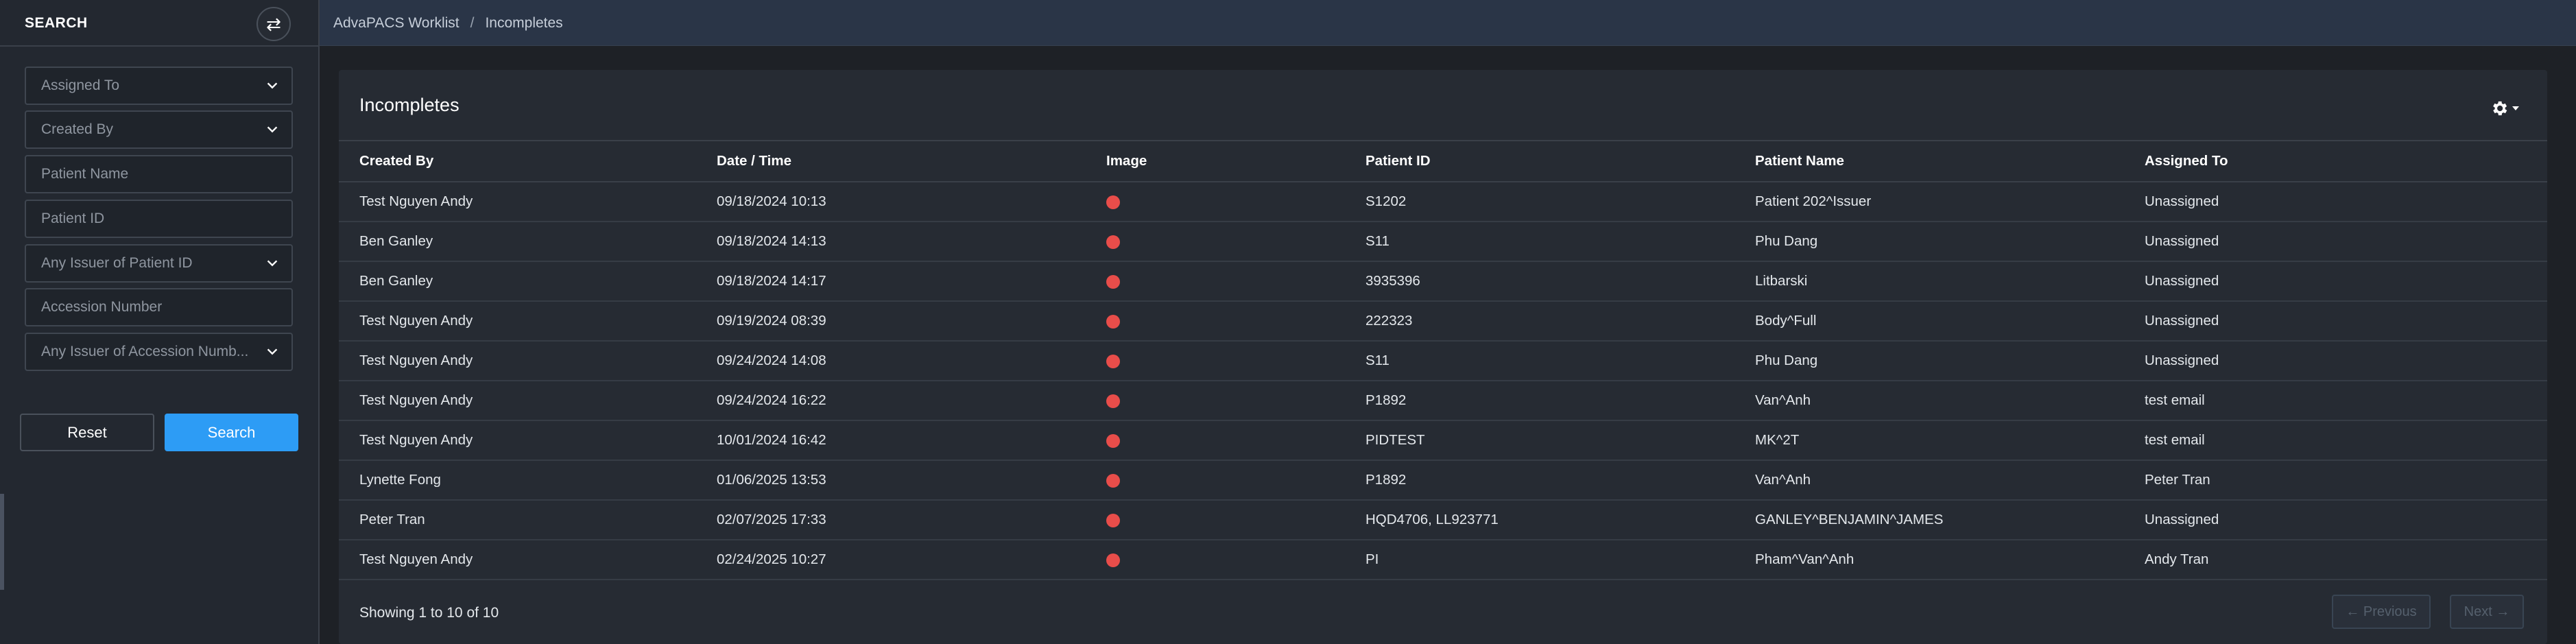 This screenshot has height=644, width=2576. I want to click on column-header-image: Image, so click(1235, 161).